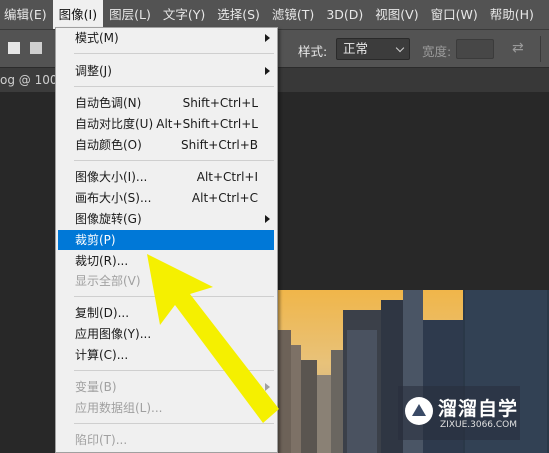 The height and width of the screenshot is (453, 549). Describe the element at coordinates (518, 48) in the screenshot. I see `swap-icon: ⇄` at that location.